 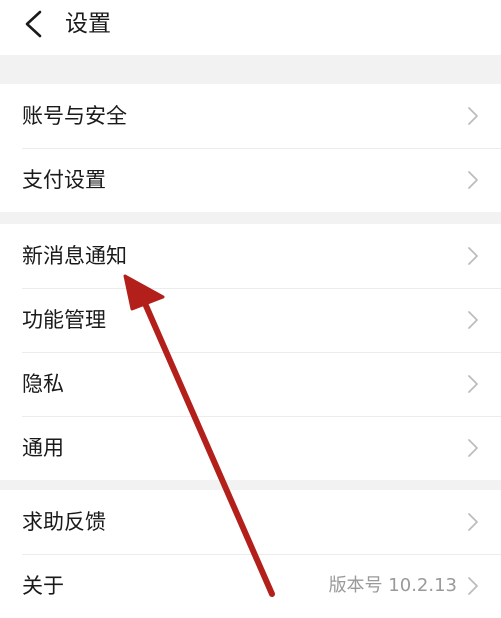 I want to click on settings-row-privacy: 隐私, so click(x=250, y=384).